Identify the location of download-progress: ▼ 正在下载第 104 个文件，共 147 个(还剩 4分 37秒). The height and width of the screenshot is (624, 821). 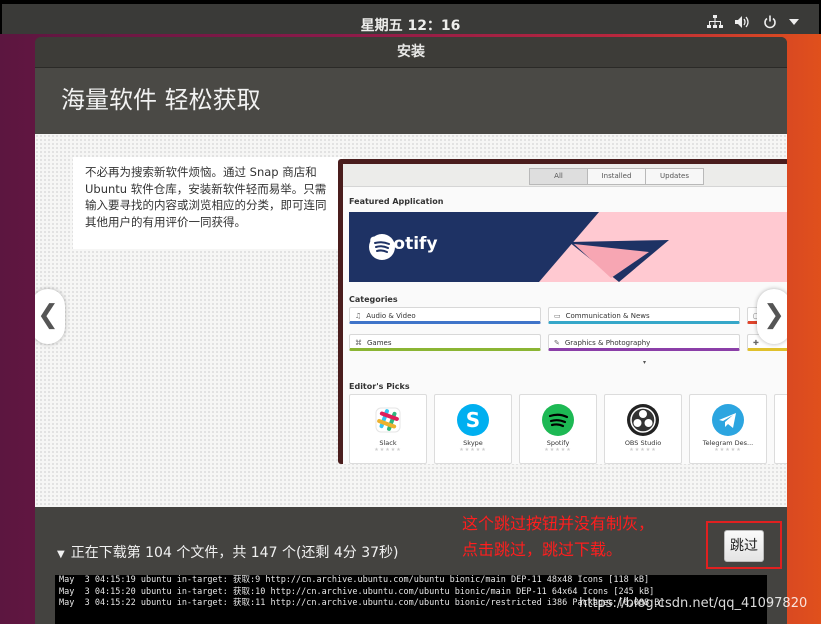
(228, 552).